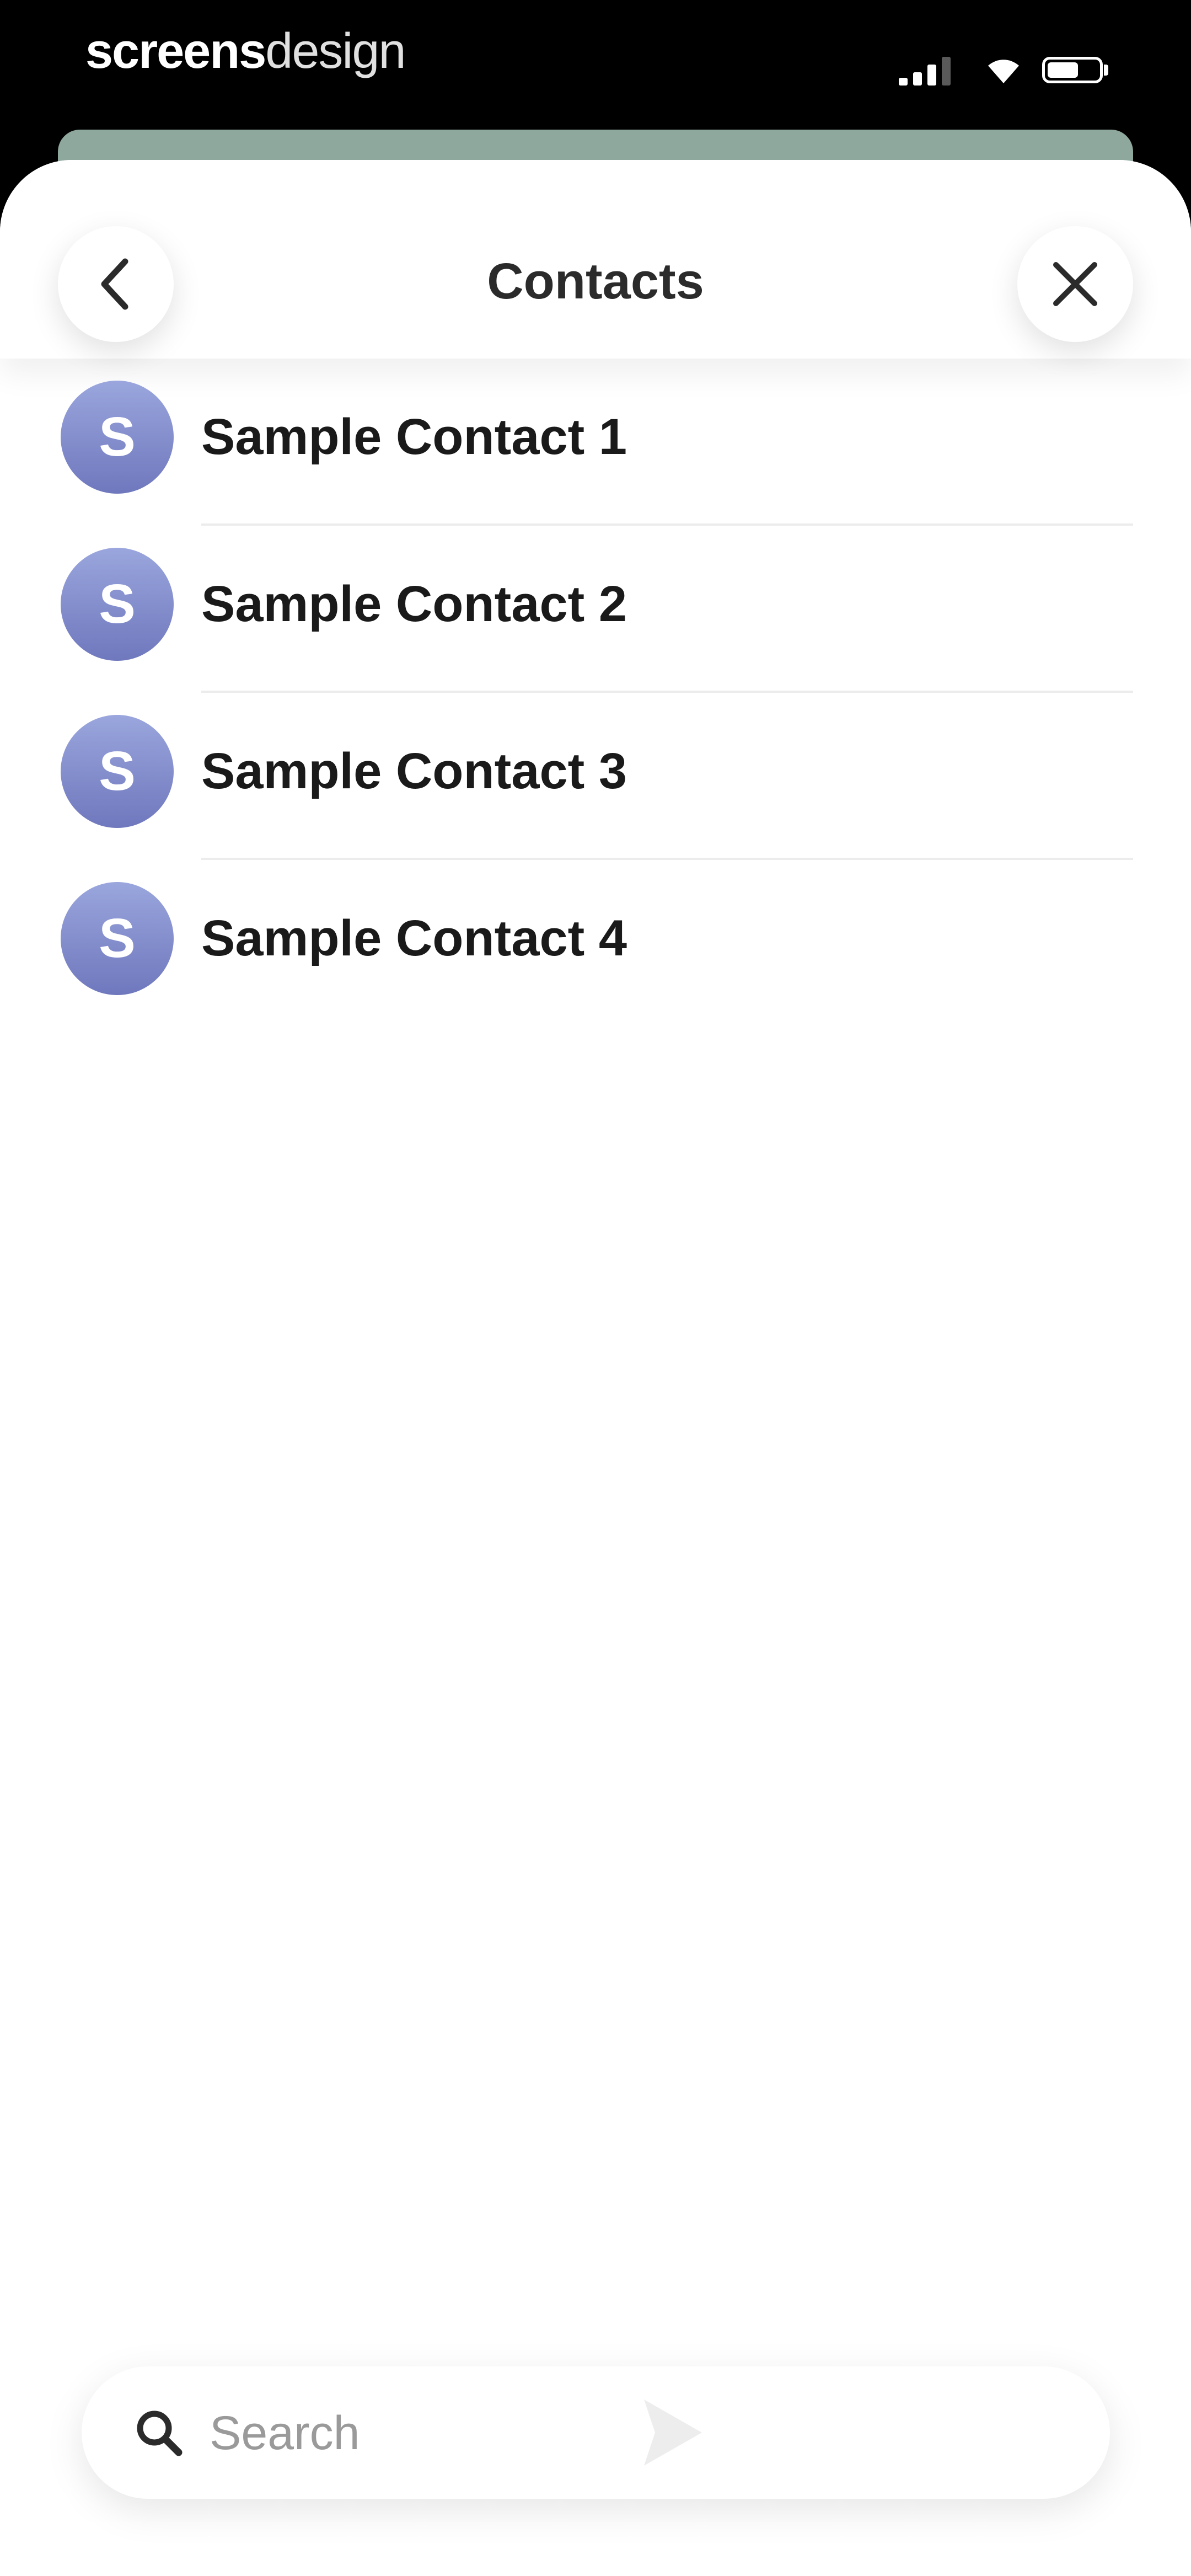 The height and width of the screenshot is (2576, 1191). Describe the element at coordinates (160, 2433) in the screenshot. I see `search-icon` at that location.